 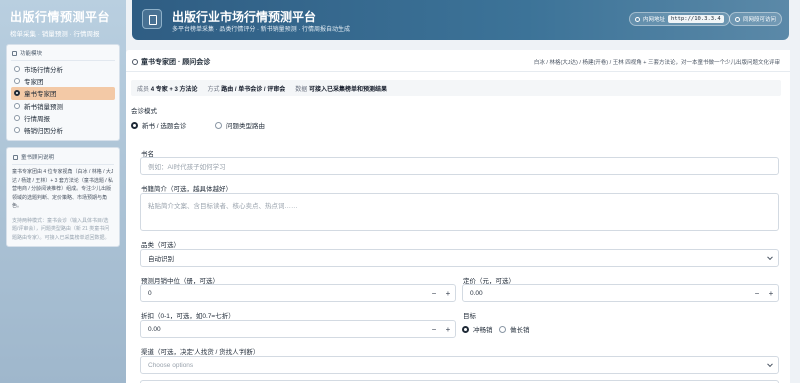 What do you see at coordinates (34, 83) in the screenshot?
I see `sidebar-item-label: 专家团` at bounding box center [34, 83].